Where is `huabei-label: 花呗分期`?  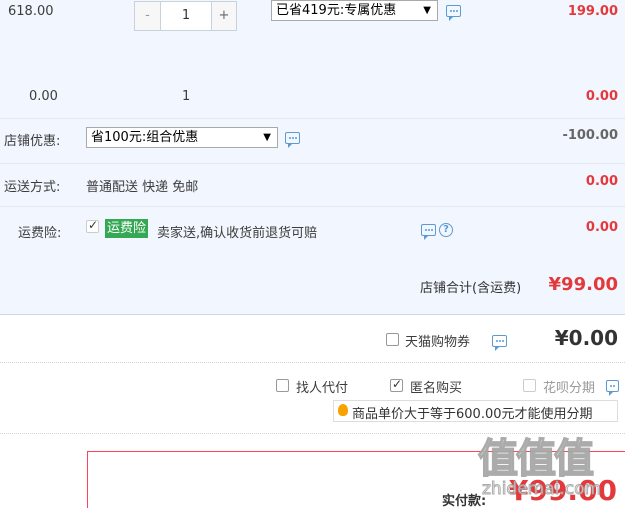 huabei-label: 花呗分期 is located at coordinates (569, 388).